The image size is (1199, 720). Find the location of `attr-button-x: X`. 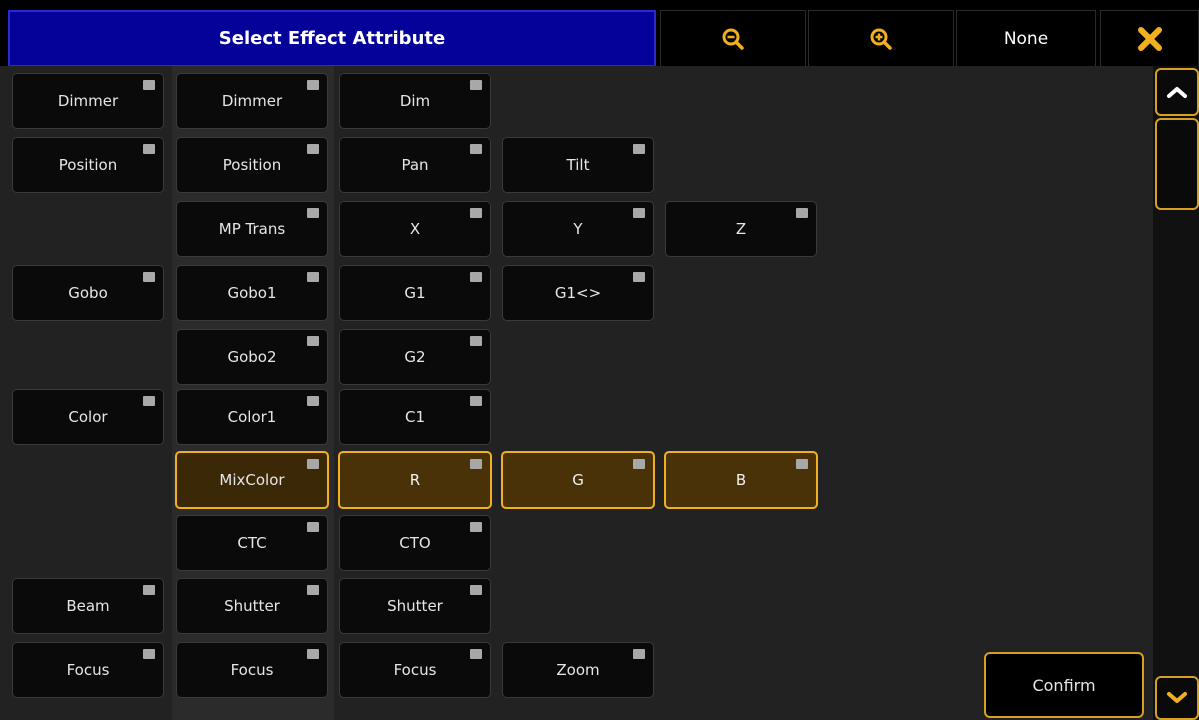

attr-button-x: X is located at coordinates (415, 229).